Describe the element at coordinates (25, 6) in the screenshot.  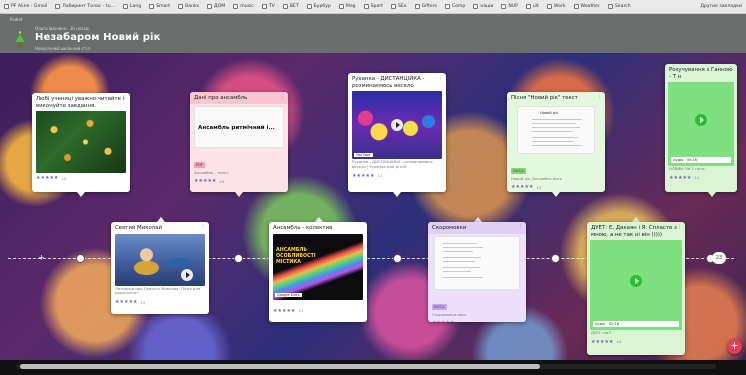
I see `bookmark-item: PF Aline - Gmail` at that location.